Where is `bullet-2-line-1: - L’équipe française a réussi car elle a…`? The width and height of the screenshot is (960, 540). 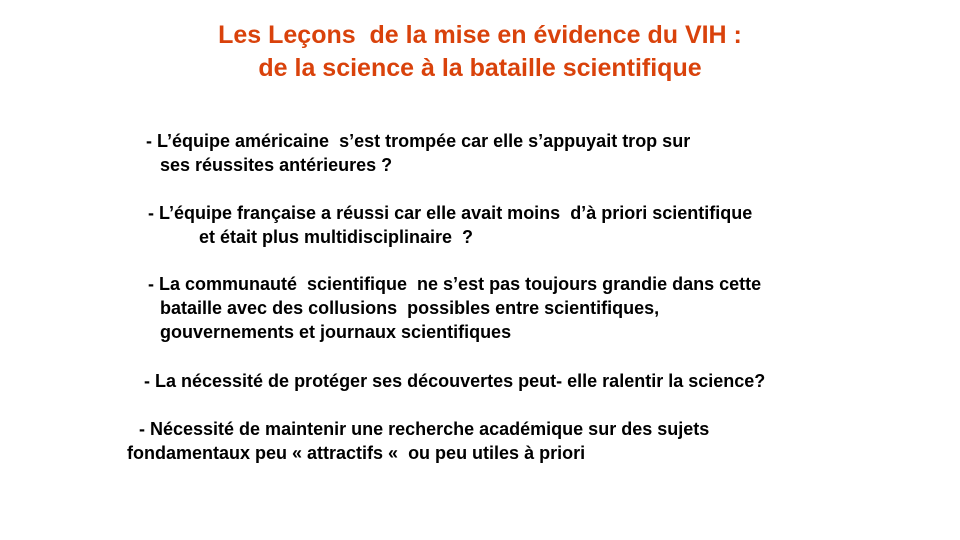 bullet-2-line-1: - L’équipe française a réussi car elle a… is located at coordinates (450, 213).